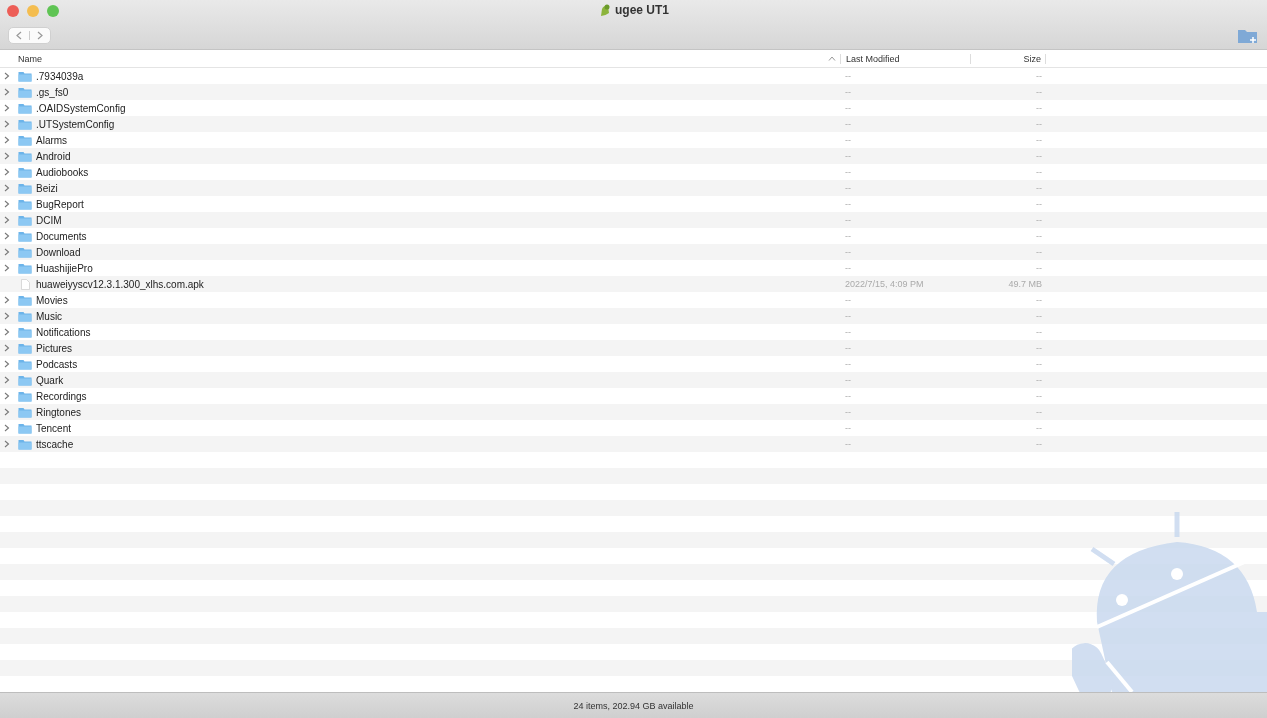 The width and height of the screenshot is (1267, 718). What do you see at coordinates (642, 10) in the screenshot?
I see `window-title: ugee UT1` at bounding box center [642, 10].